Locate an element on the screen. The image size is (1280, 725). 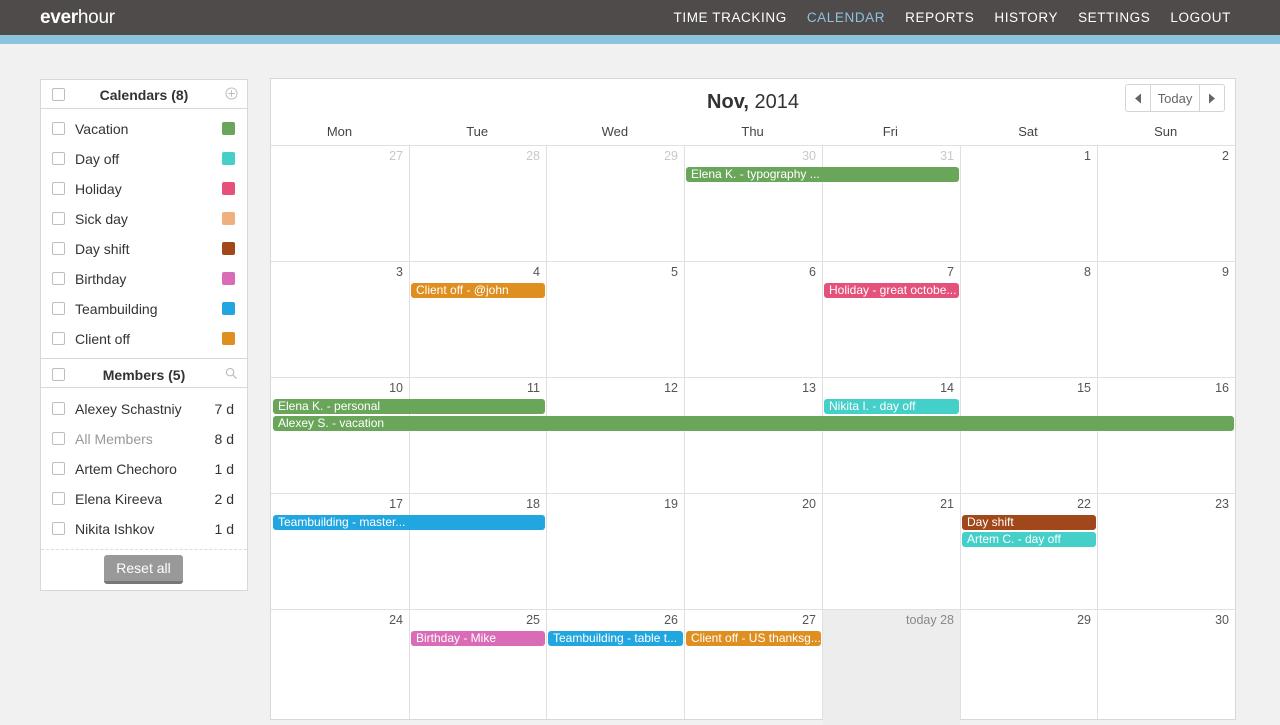
date-number: 18 is located at coordinates (533, 504).